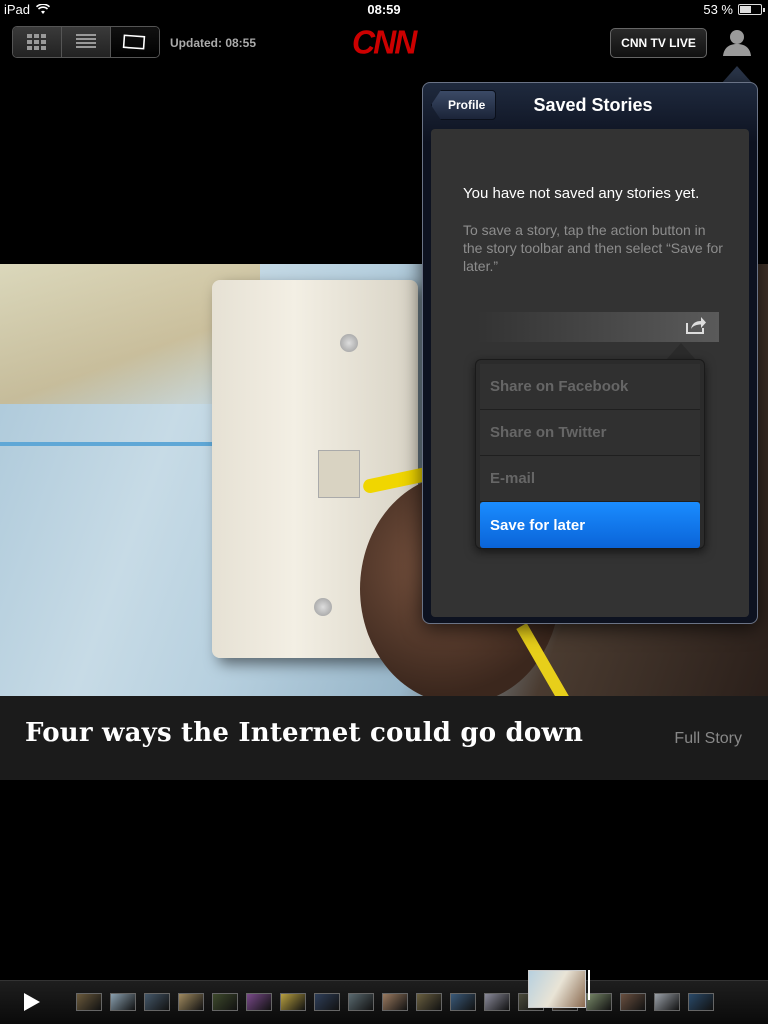  What do you see at coordinates (590, 433) in the screenshot?
I see `demo-menu-item-twitter: Share on Twitter` at bounding box center [590, 433].